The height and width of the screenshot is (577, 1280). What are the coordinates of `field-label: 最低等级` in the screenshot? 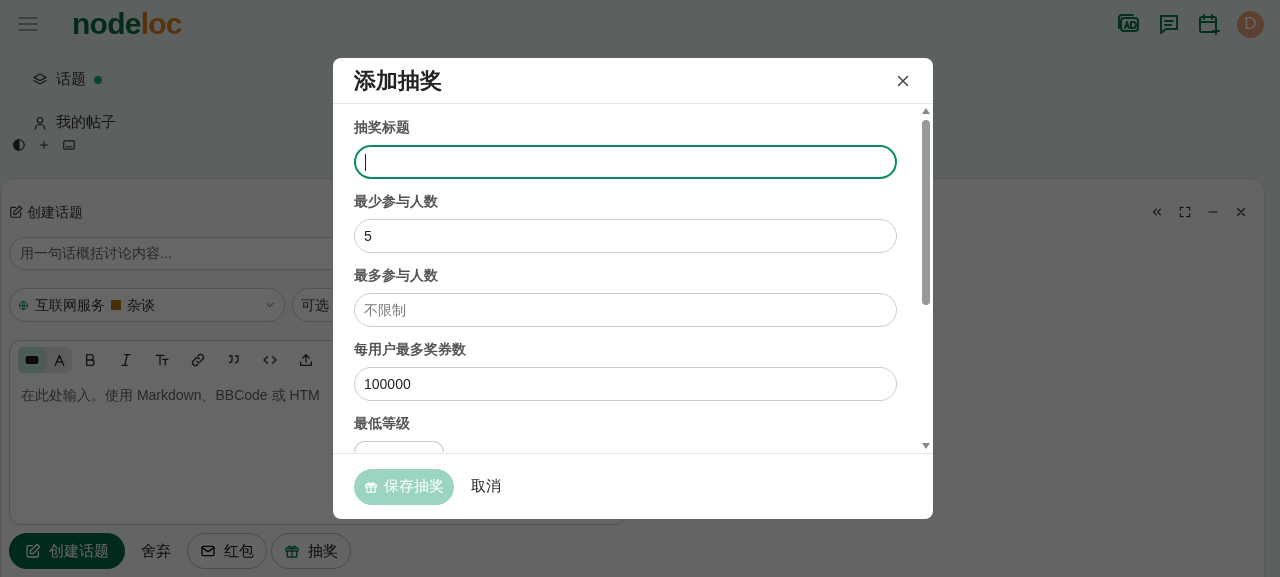 It's located at (382, 423).